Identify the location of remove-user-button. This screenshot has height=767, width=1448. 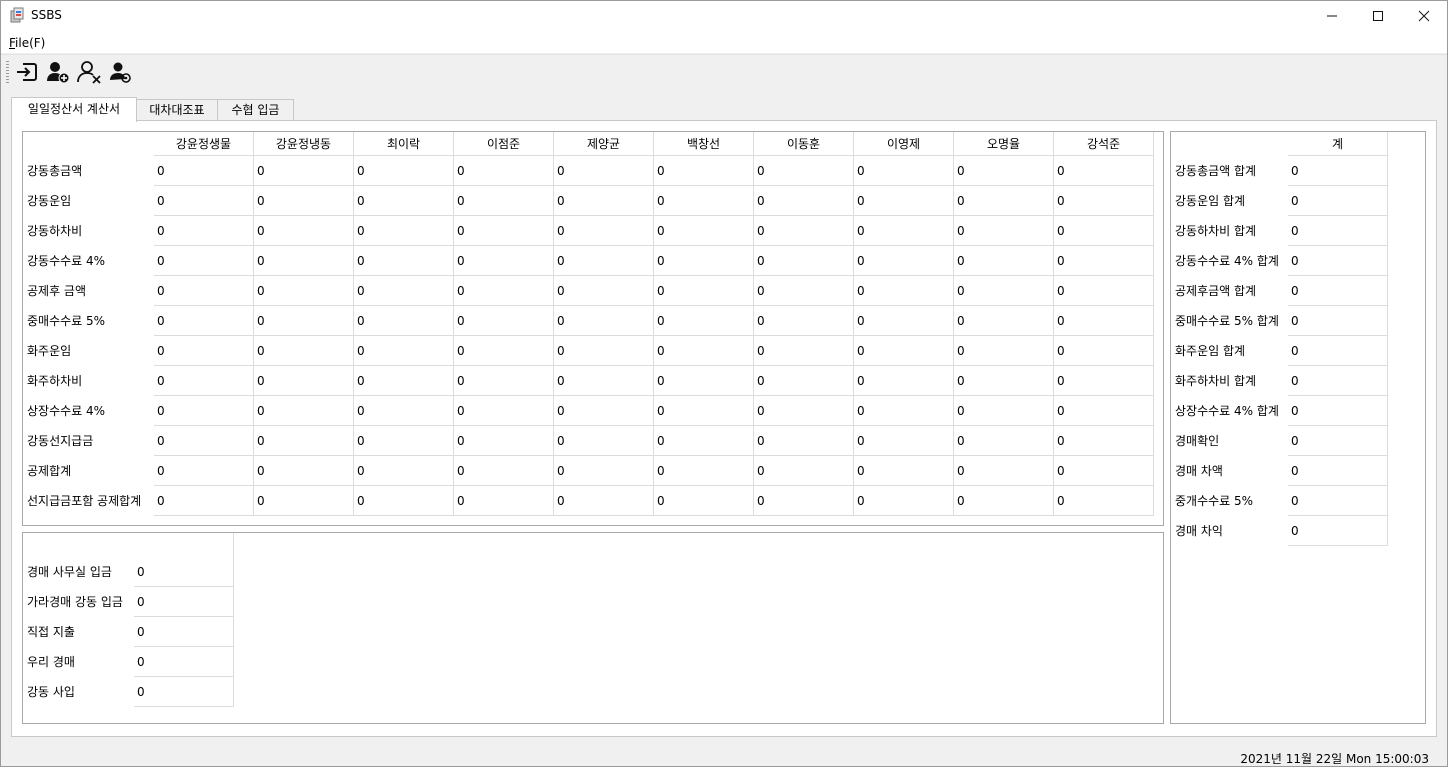
(89, 72).